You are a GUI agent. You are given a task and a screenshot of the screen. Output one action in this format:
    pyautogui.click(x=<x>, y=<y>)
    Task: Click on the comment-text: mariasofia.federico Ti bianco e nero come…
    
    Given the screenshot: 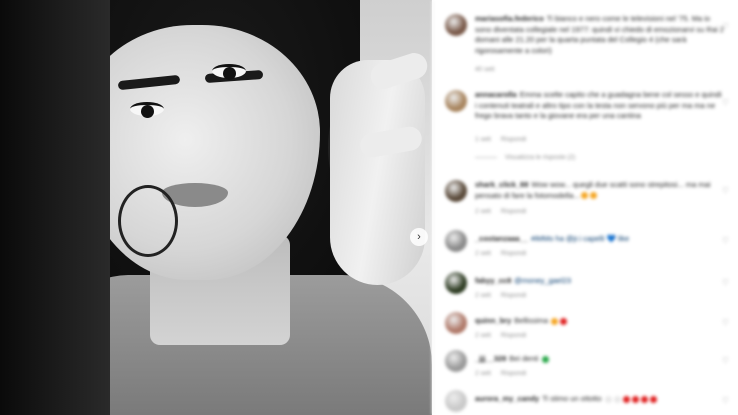 What is the action you would take?
    pyautogui.click(x=600, y=35)
    